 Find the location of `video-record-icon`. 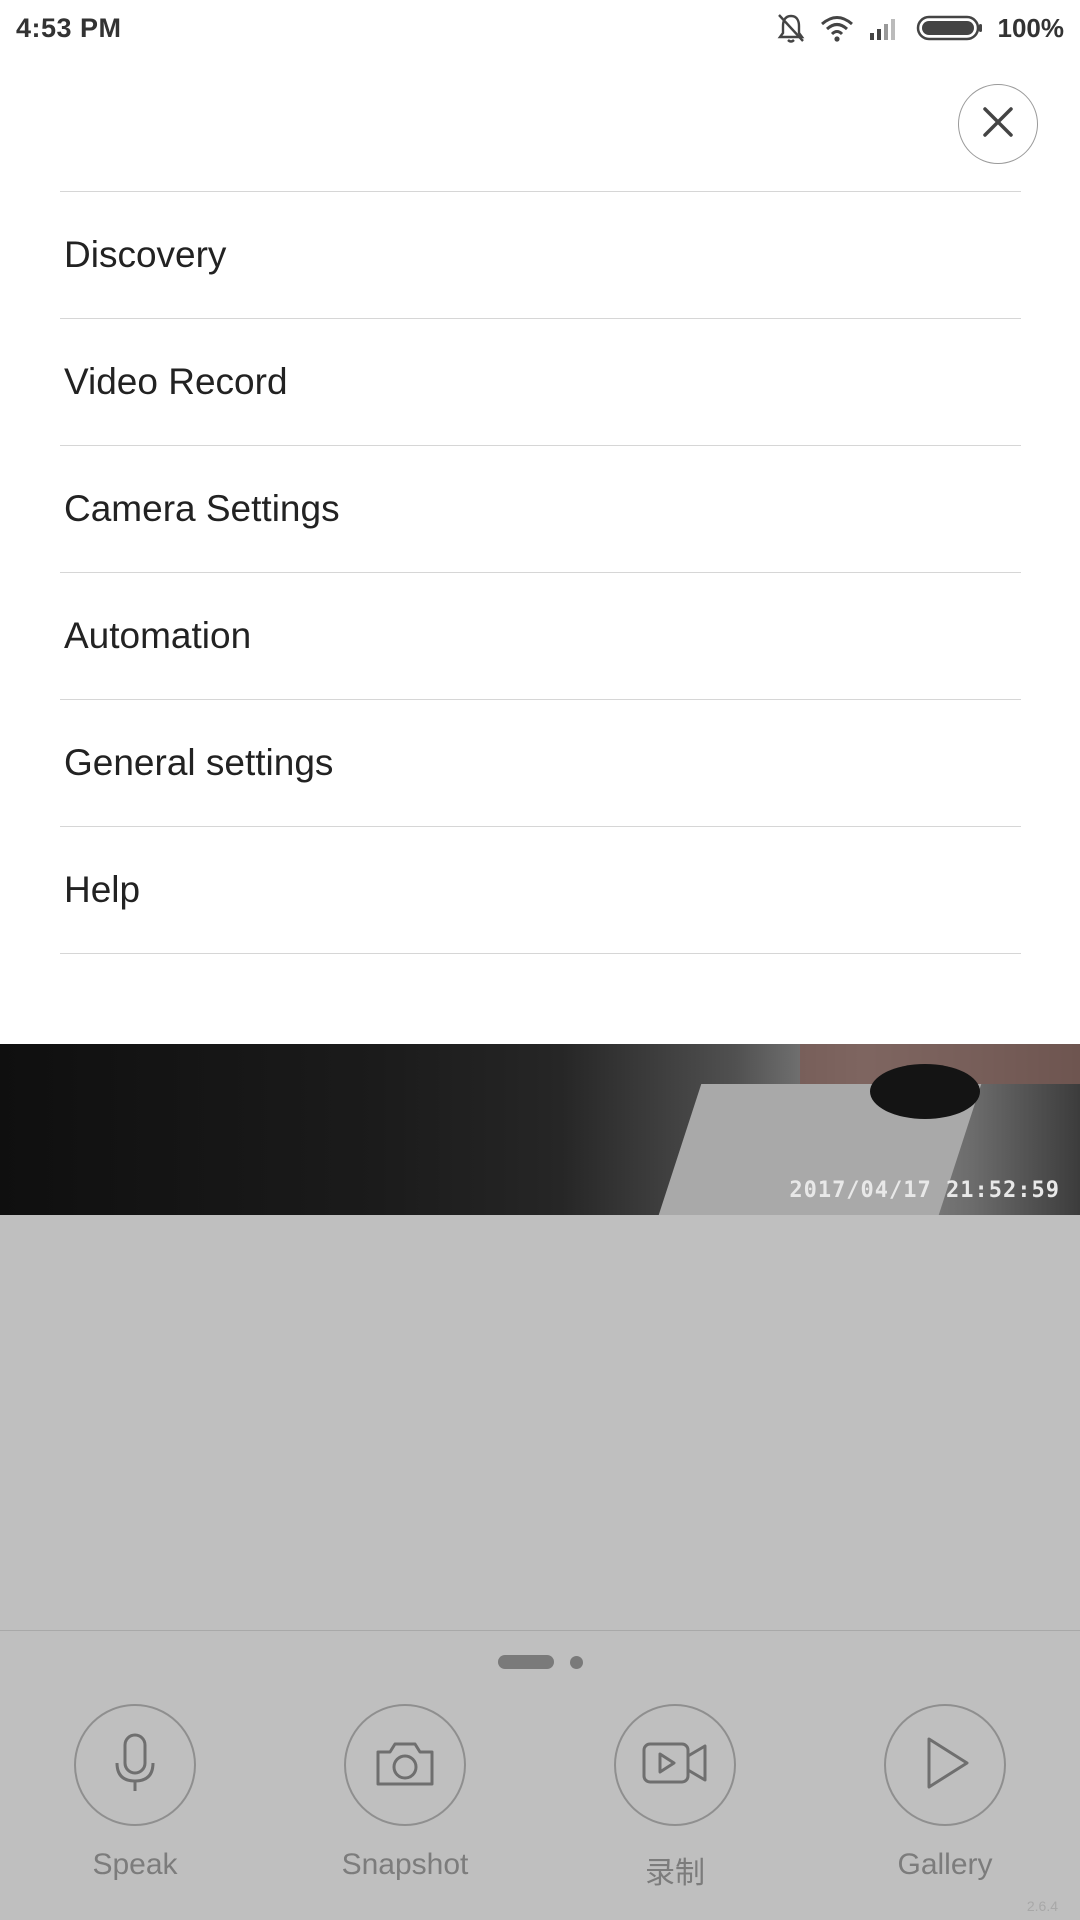

video-record-icon is located at coordinates (675, 1765).